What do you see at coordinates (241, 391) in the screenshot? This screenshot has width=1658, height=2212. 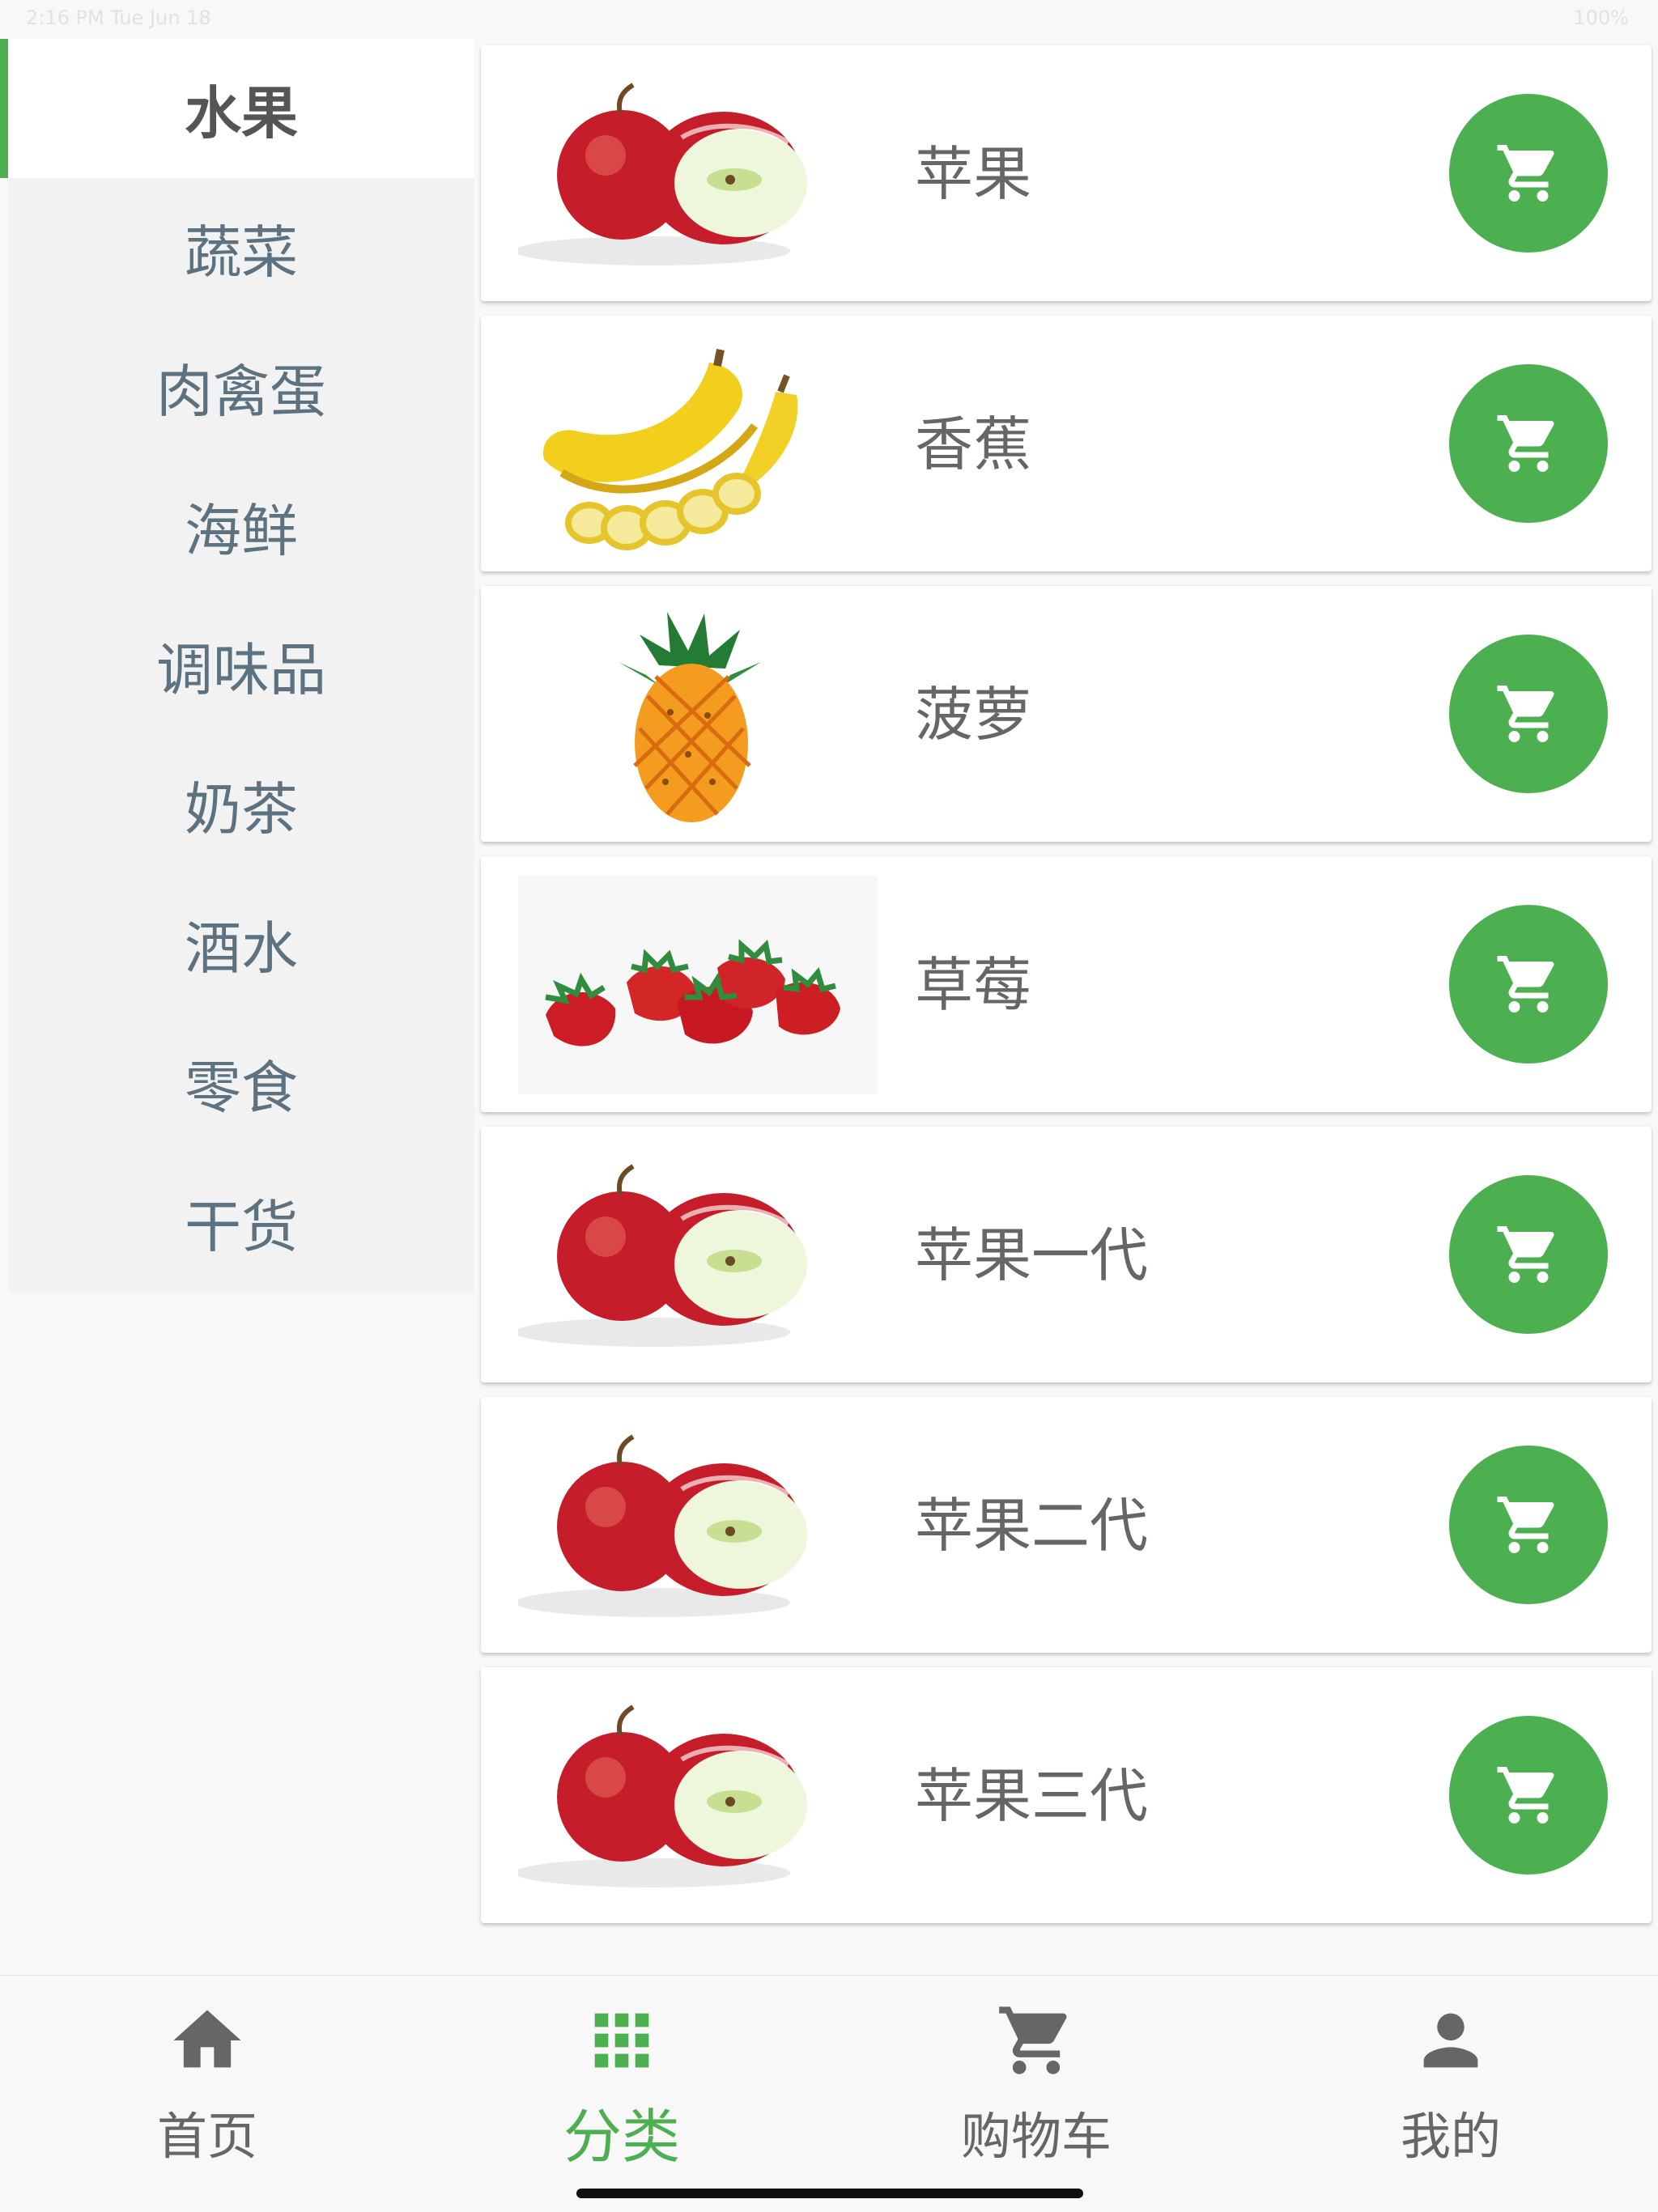 I see `sidebar-item-label: 肉禽蛋` at bounding box center [241, 391].